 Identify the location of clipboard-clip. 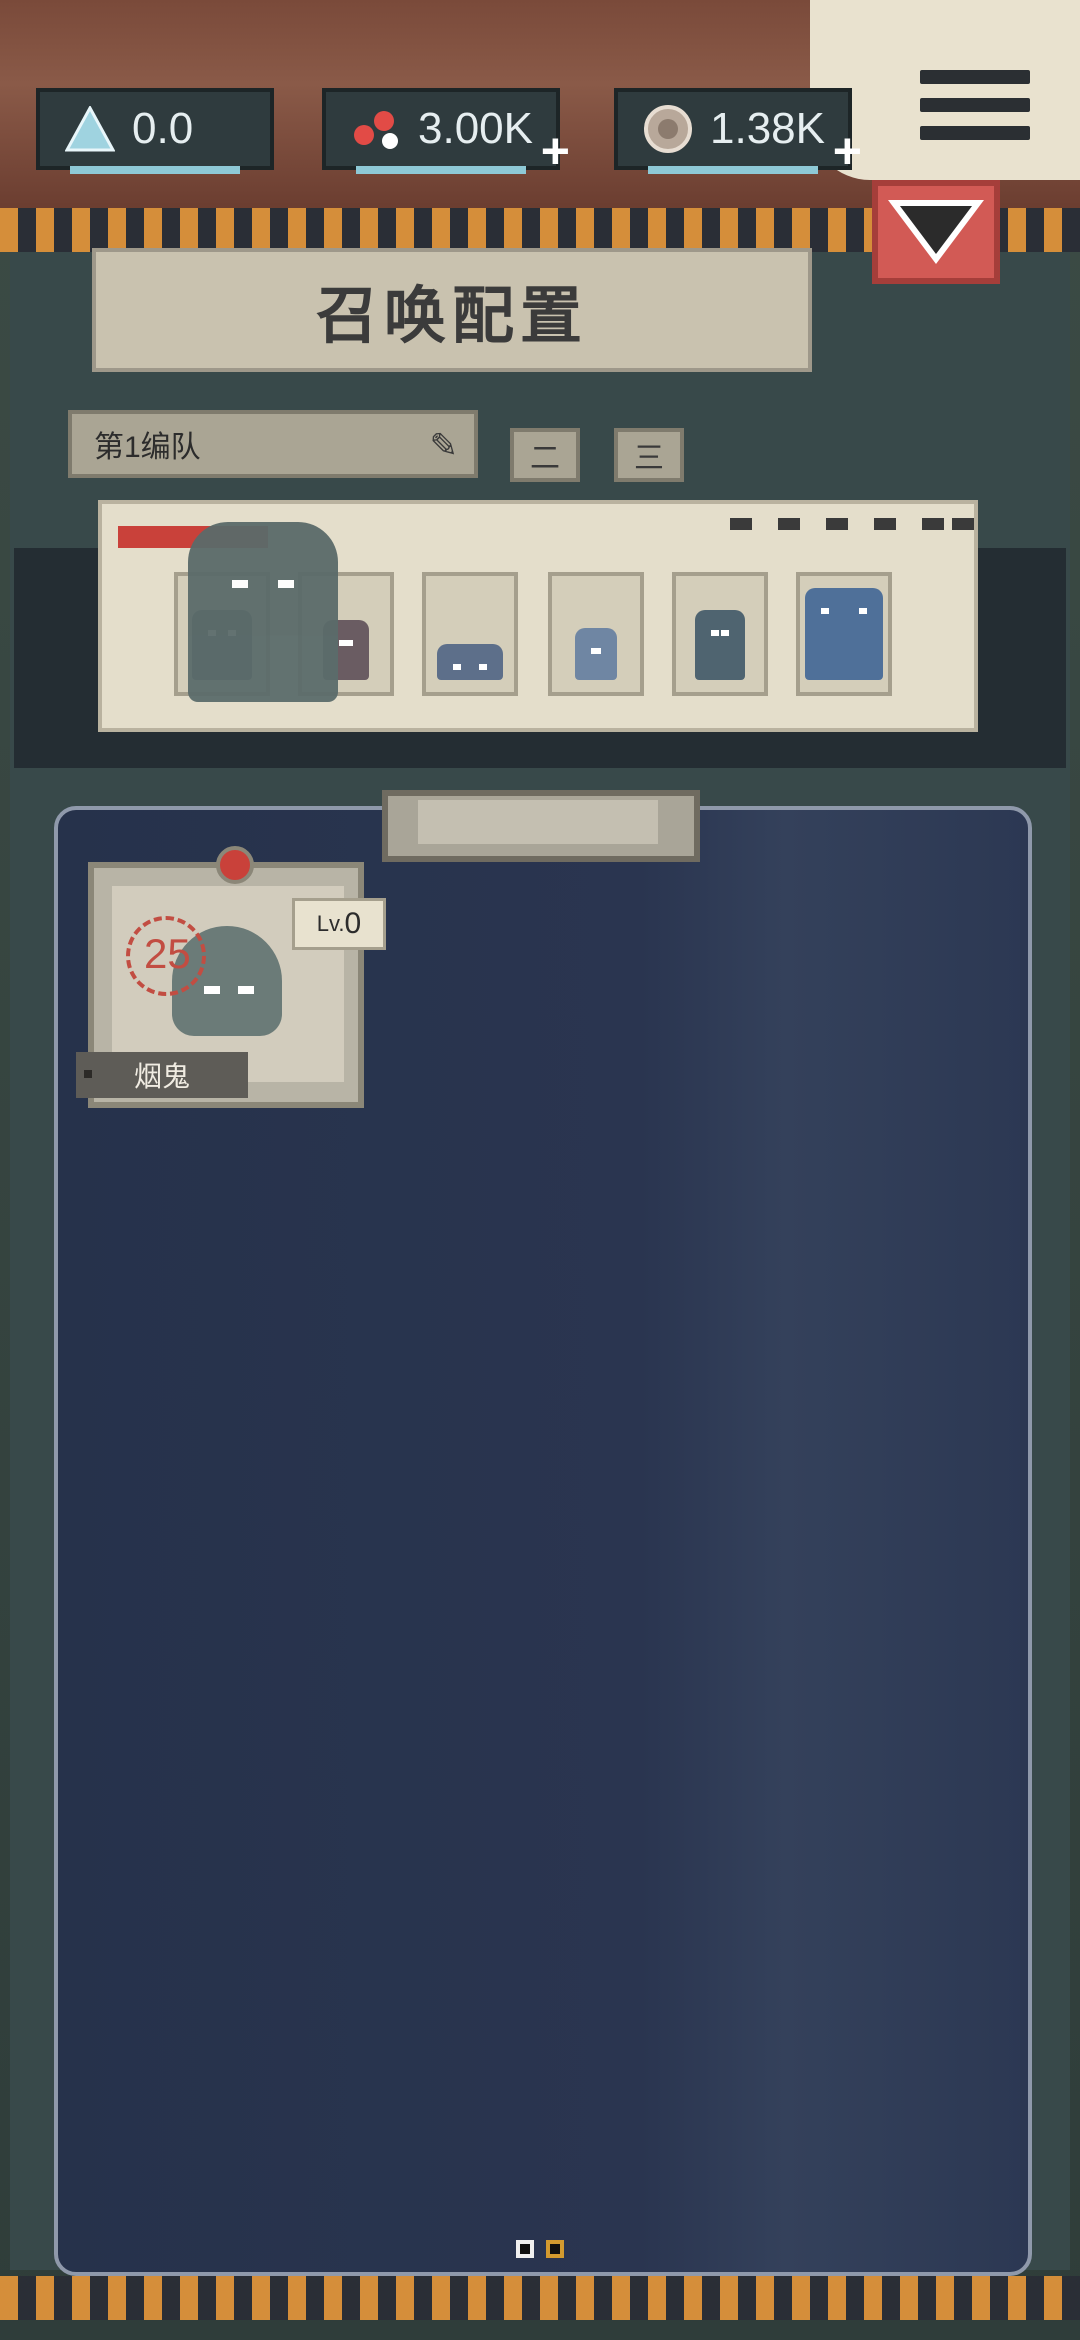
(541, 826).